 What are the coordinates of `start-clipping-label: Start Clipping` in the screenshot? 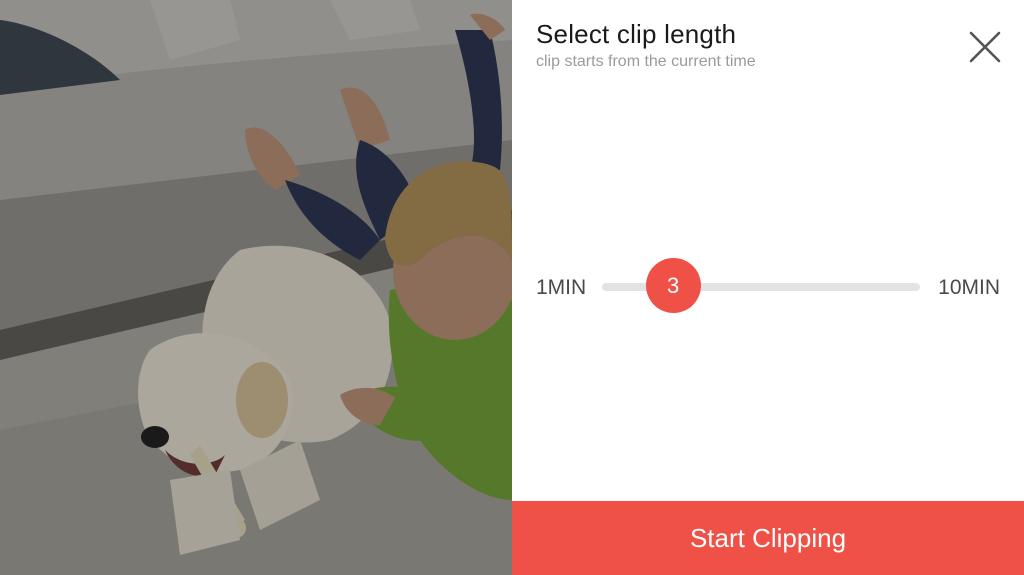 It's located at (768, 537).